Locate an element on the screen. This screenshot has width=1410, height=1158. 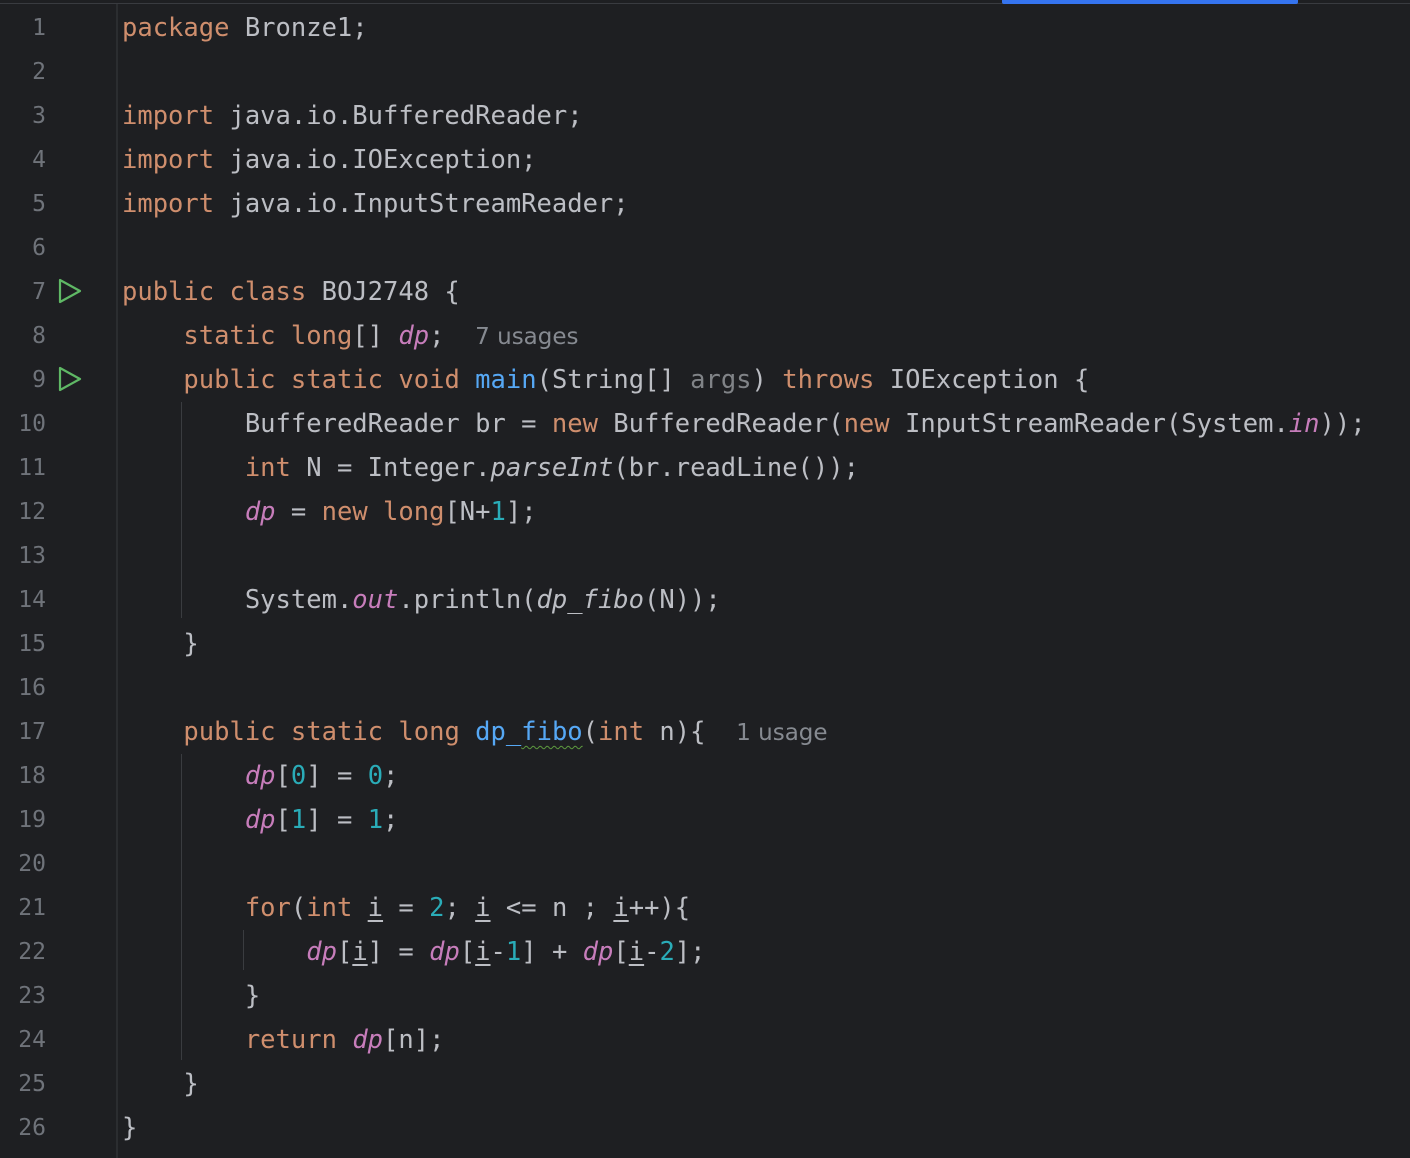
keyword: void is located at coordinates (429, 380).